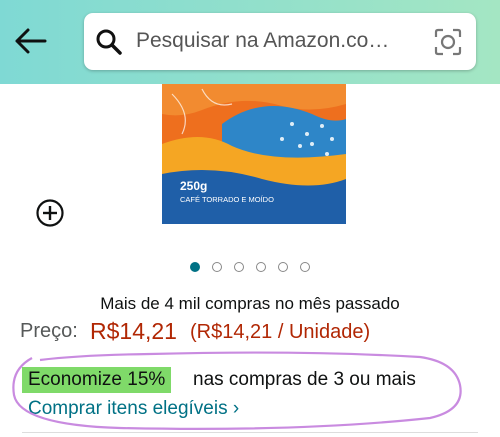 The height and width of the screenshot is (437, 500). Describe the element at coordinates (254, 154) in the screenshot. I see `product-image: 250g CAFÉ TORRADO E MOÍDO` at that location.